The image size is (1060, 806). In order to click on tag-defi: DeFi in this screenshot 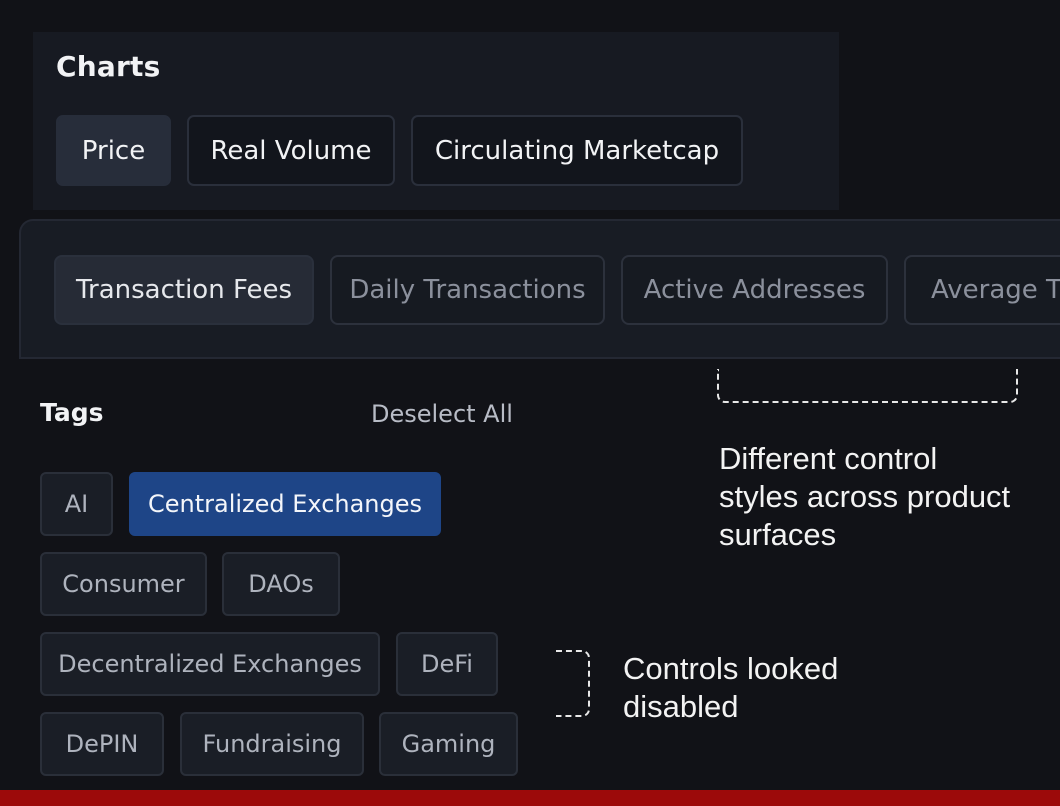, I will do `click(447, 664)`.